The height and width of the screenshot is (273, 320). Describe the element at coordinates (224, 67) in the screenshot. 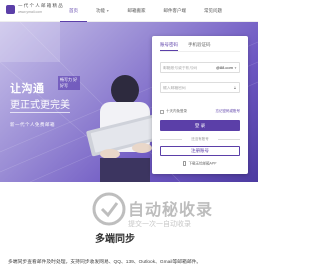

I see `domain-suffix-select: @88.com` at that location.